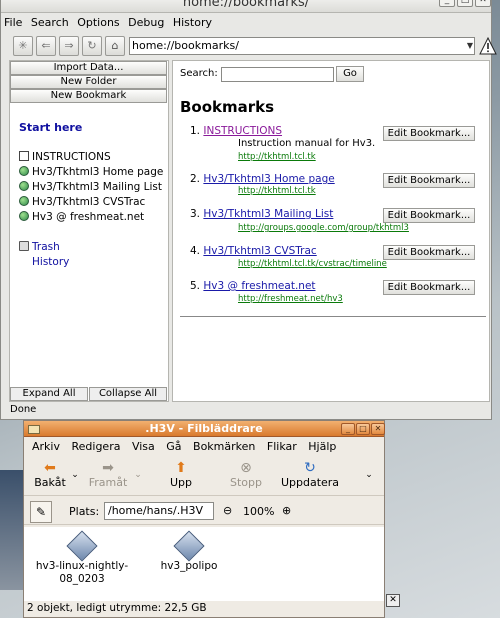 The width and height of the screenshot is (500, 618). Describe the element at coordinates (224, 447) in the screenshot. I see `menu-bokmarken: Bokmärken` at that location.